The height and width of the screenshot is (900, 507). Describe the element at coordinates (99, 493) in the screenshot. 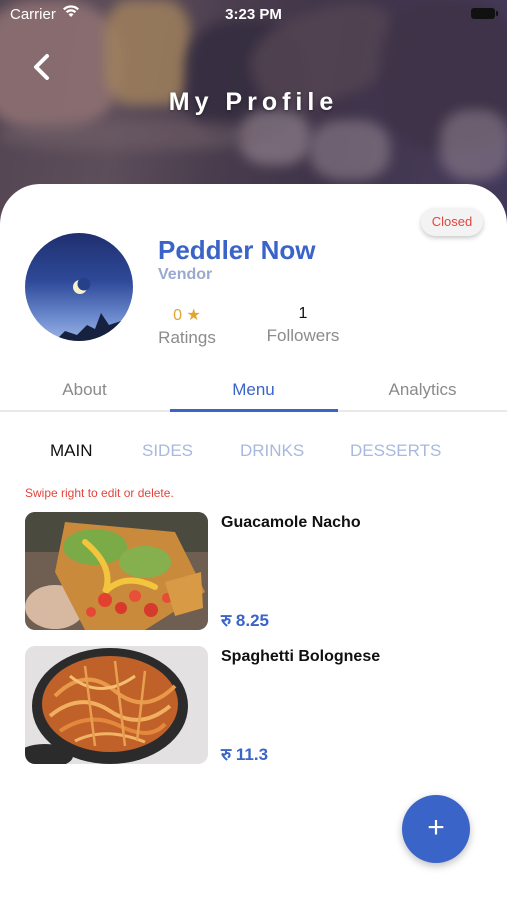

I see `swipe-hint: Swipe right to edit or delete.` at that location.